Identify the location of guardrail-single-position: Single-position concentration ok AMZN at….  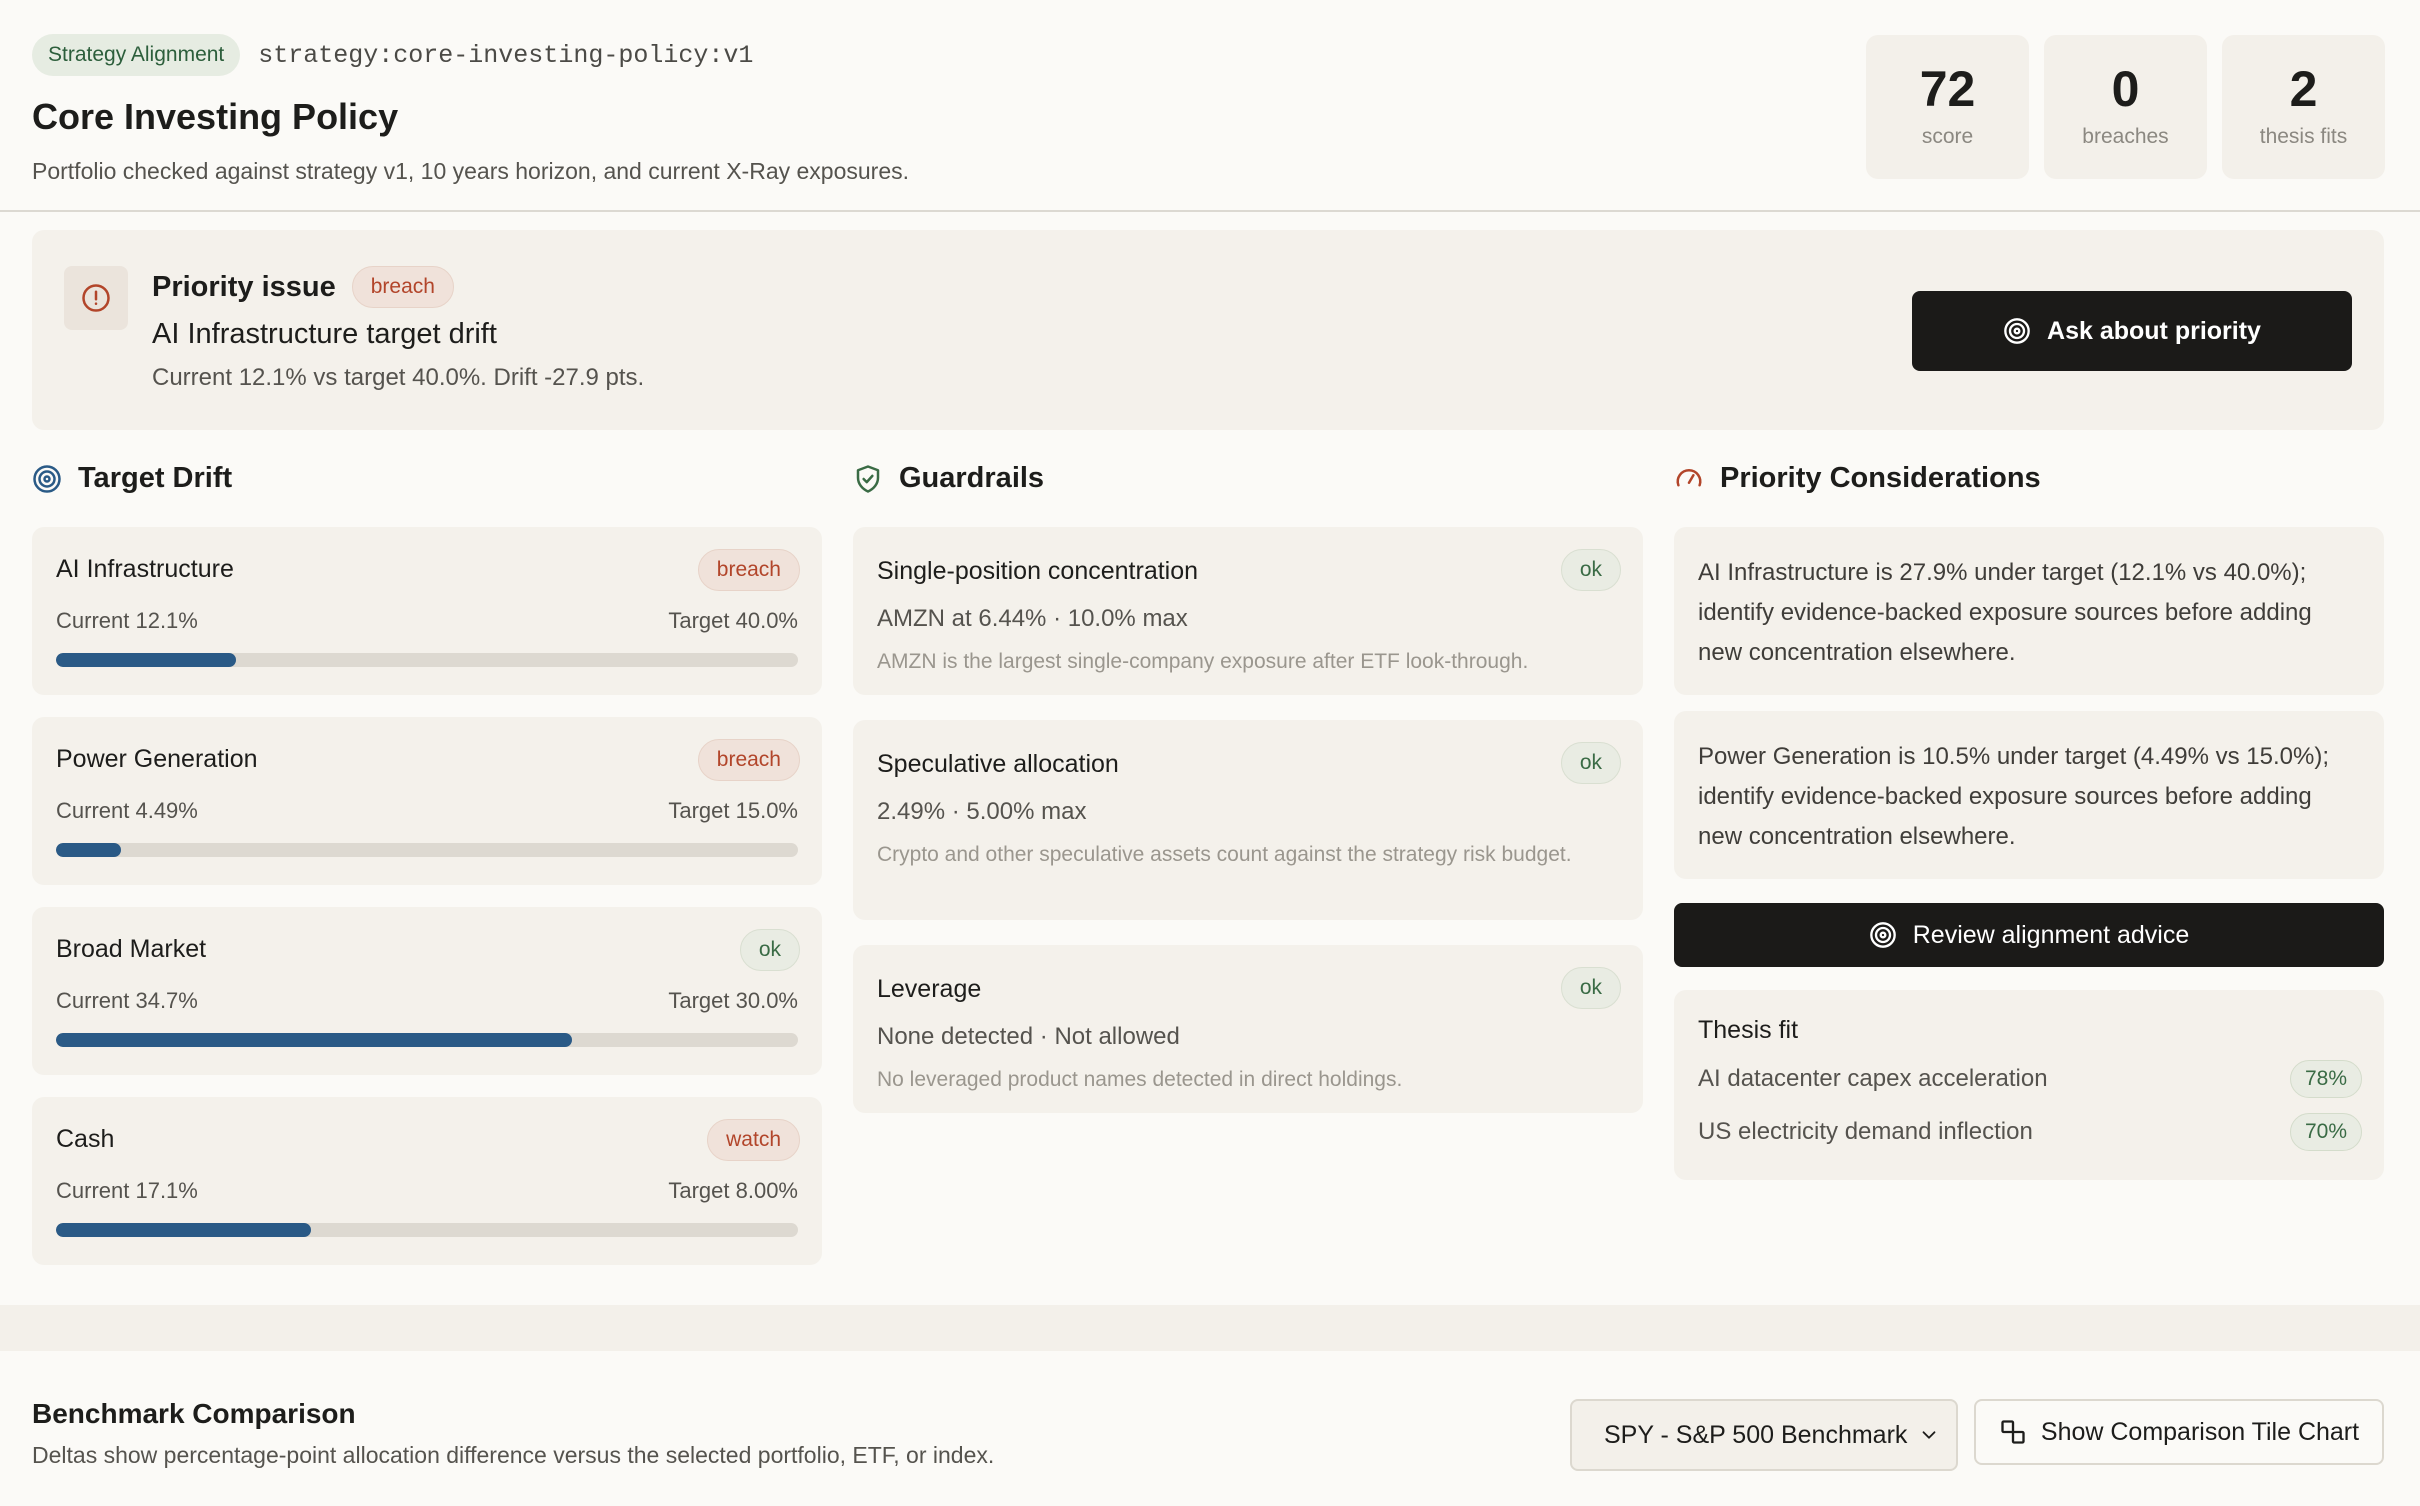
(1248, 611).